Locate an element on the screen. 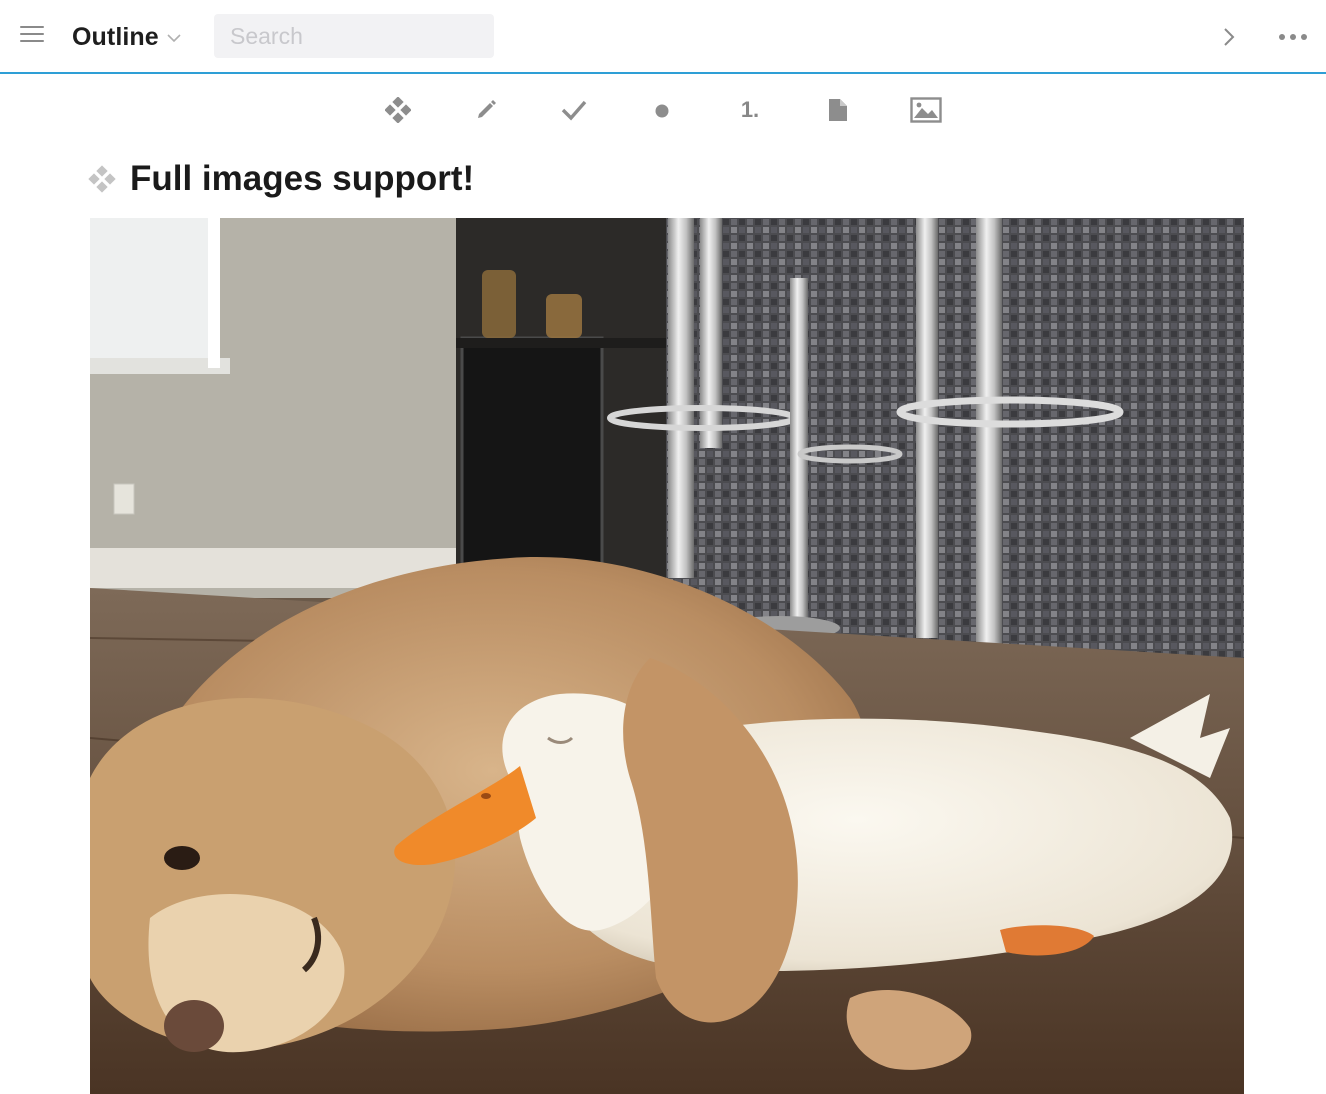 This screenshot has height=1094, width=1326. hamburger-menu-icon is located at coordinates (32, 27).